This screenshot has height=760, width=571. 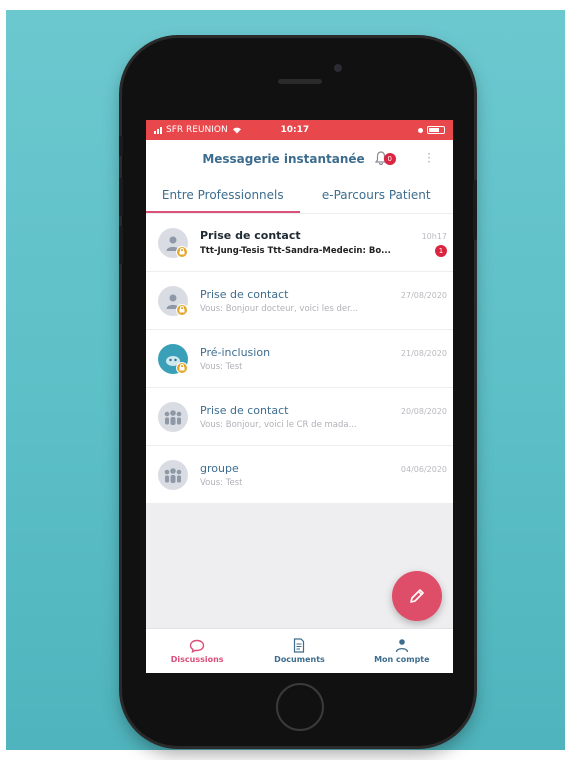 What do you see at coordinates (441, 250) in the screenshot?
I see `unread-badge: 1` at bounding box center [441, 250].